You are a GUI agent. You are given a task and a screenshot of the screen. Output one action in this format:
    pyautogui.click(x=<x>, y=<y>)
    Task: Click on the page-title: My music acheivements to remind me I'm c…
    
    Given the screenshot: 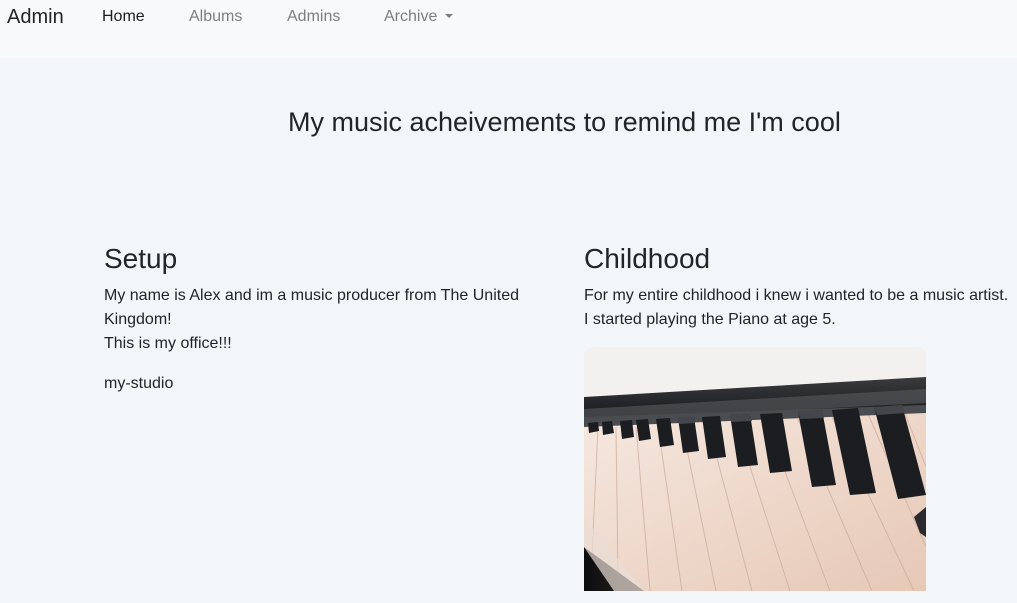 What is the action you would take?
    pyautogui.click(x=564, y=122)
    